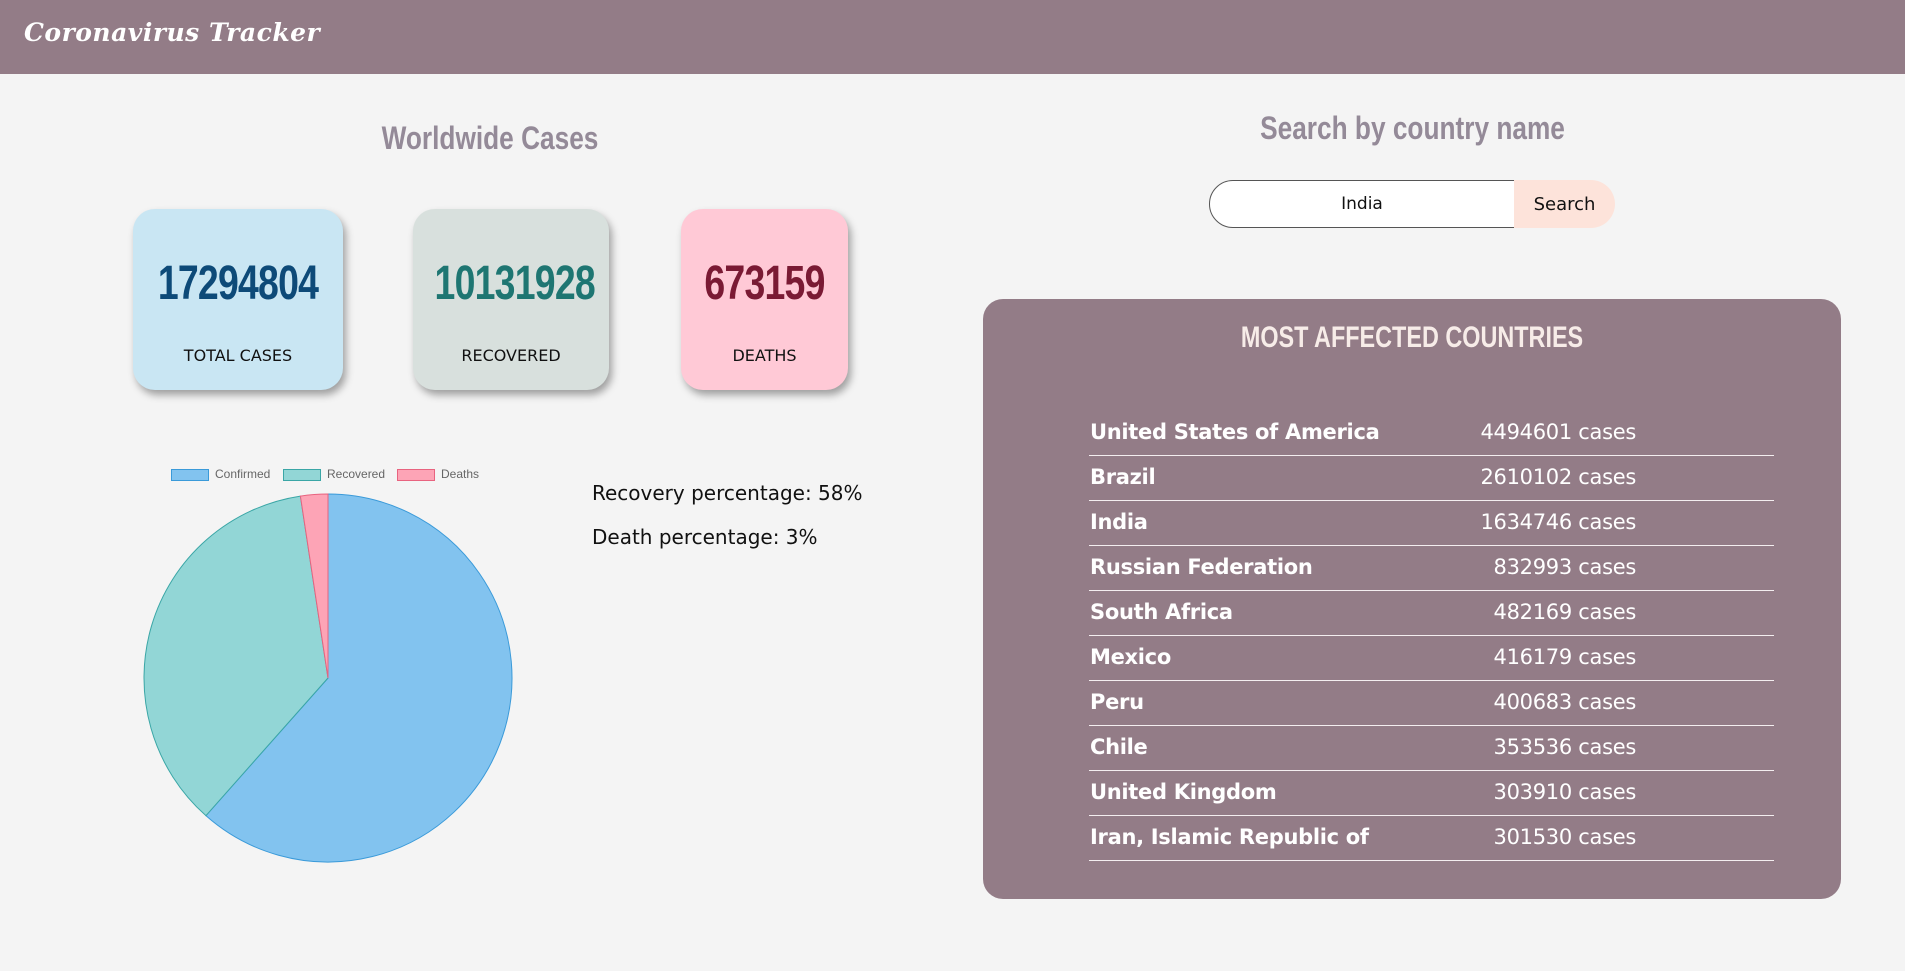 This screenshot has height=971, width=1905. What do you see at coordinates (1229, 837) in the screenshot?
I see `country-name: Iran, Islamic Republic of` at bounding box center [1229, 837].